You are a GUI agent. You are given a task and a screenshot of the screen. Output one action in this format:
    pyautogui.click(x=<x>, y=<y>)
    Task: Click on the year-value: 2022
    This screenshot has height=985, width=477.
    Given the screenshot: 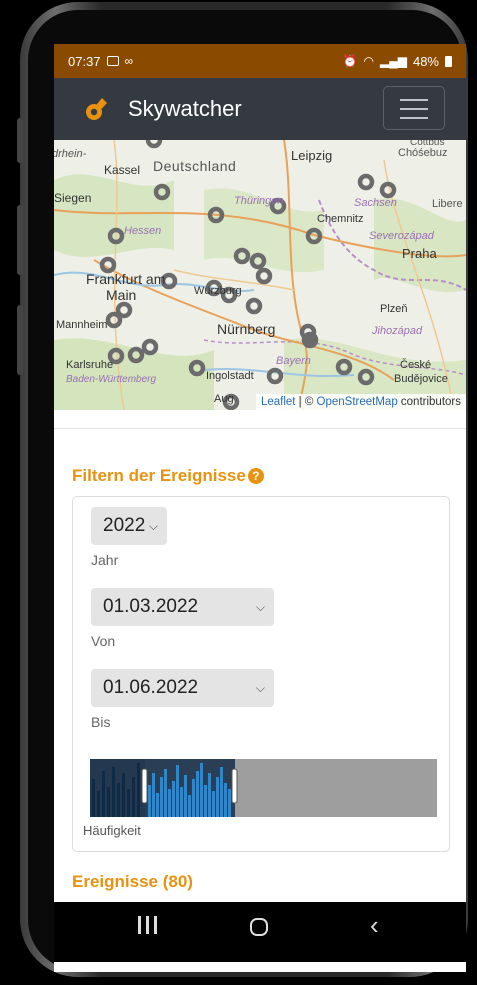 What is the action you would take?
    pyautogui.click(x=124, y=525)
    